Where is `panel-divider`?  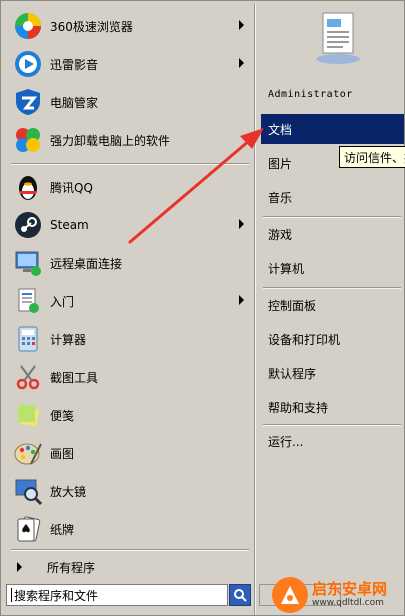
panel-divider is located at coordinates (255, 309).